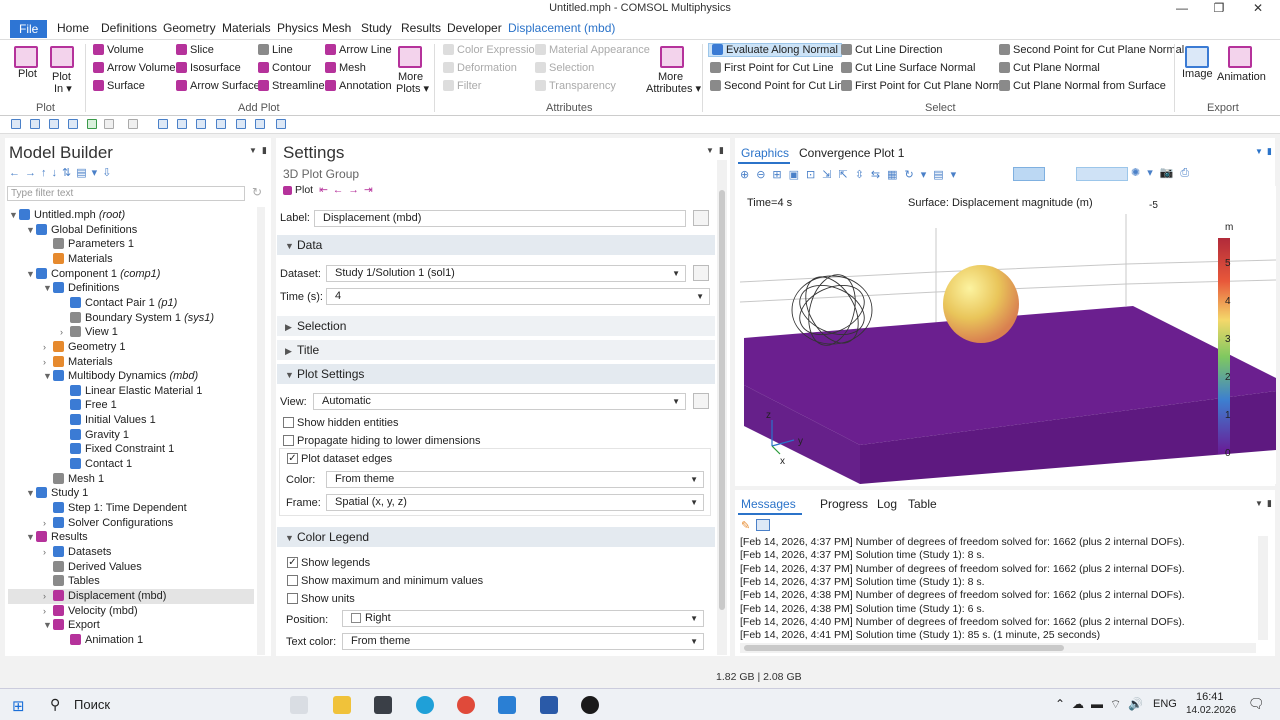  Describe the element at coordinates (496, 374) in the screenshot. I see `section-plot-settings: ▼ Plot Settings` at that location.